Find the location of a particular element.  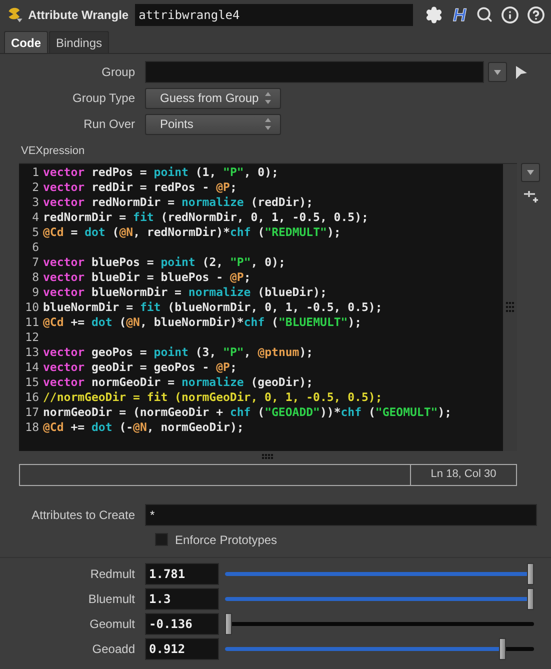

line-number: 7 is located at coordinates (35, 263).